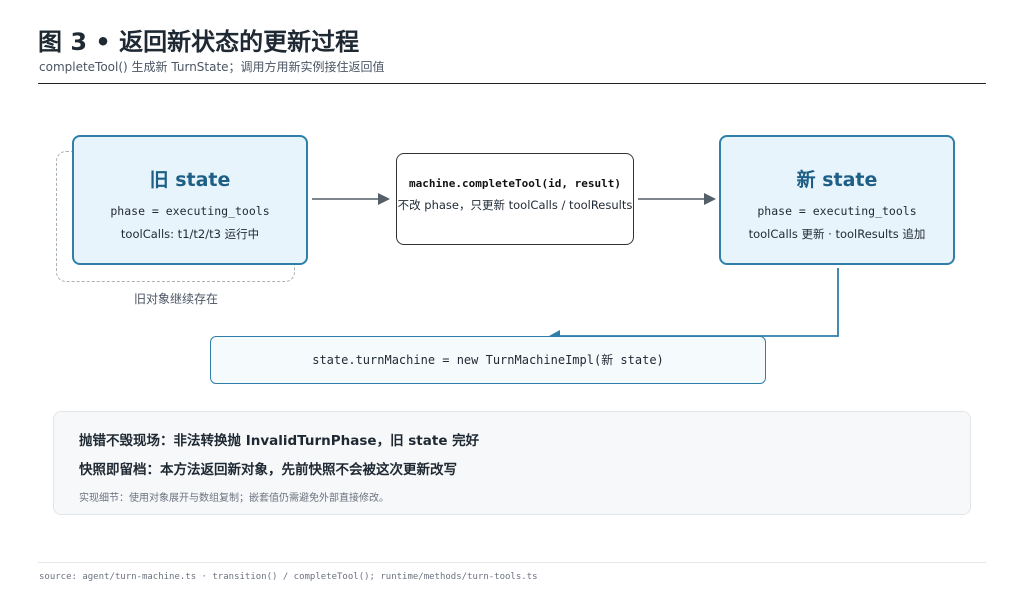 The height and width of the screenshot is (603, 1024). Describe the element at coordinates (694, 304) in the screenshot. I see `arrow-new-to-assignment` at that location.